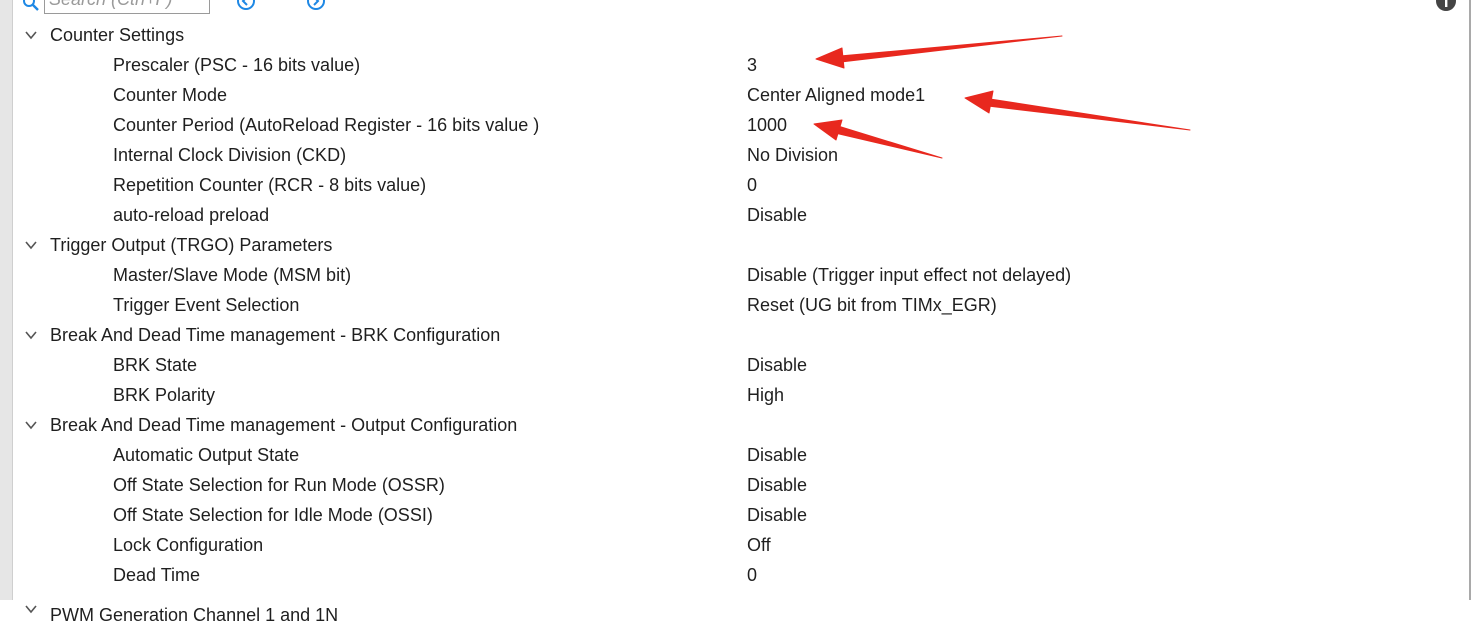 The width and height of the screenshot is (1471, 630). What do you see at coordinates (735, 9) in the screenshot?
I see `toolbar: Search (Ctrl+F)` at bounding box center [735, 9].